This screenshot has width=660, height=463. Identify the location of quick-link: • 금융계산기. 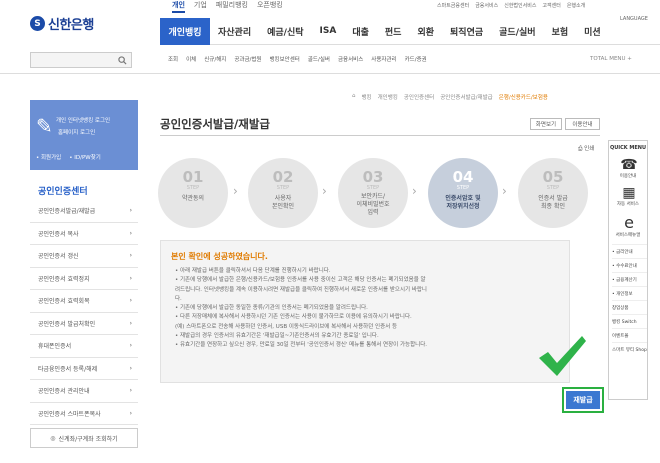
(629, 279).